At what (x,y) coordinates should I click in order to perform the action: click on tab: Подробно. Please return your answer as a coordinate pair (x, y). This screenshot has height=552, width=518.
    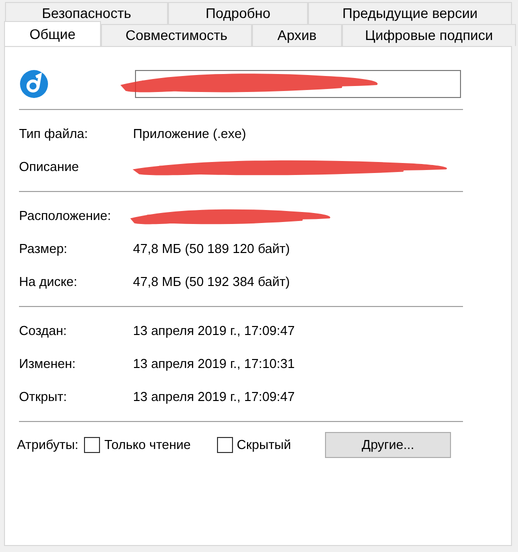
    Looking at the image, I should click on (238, 13).